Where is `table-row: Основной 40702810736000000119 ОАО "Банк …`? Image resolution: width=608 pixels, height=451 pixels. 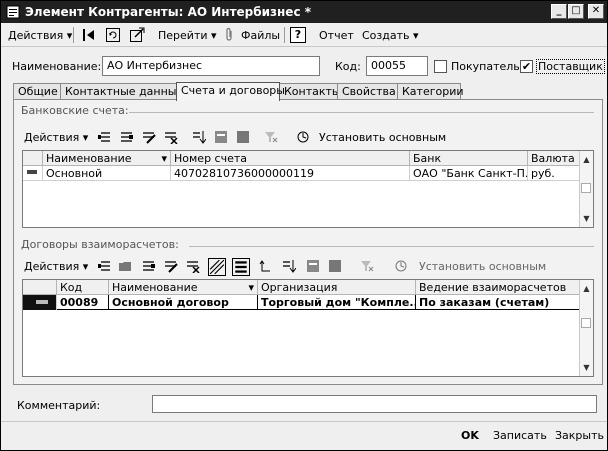
table-row: Основной 40702810736000000119 ОАО "Банк … is located at coordinates (302, 173).